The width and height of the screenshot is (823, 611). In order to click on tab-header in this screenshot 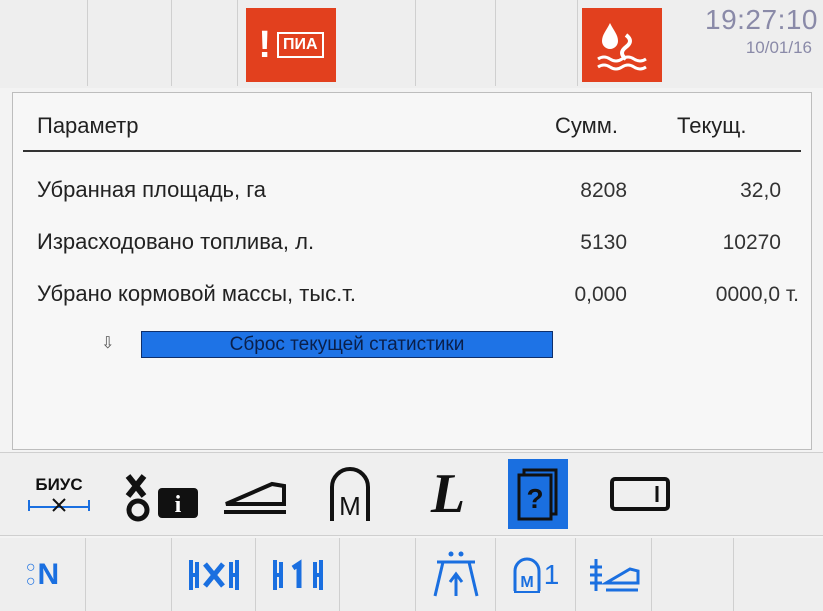, I will do `click(255, 494)`.